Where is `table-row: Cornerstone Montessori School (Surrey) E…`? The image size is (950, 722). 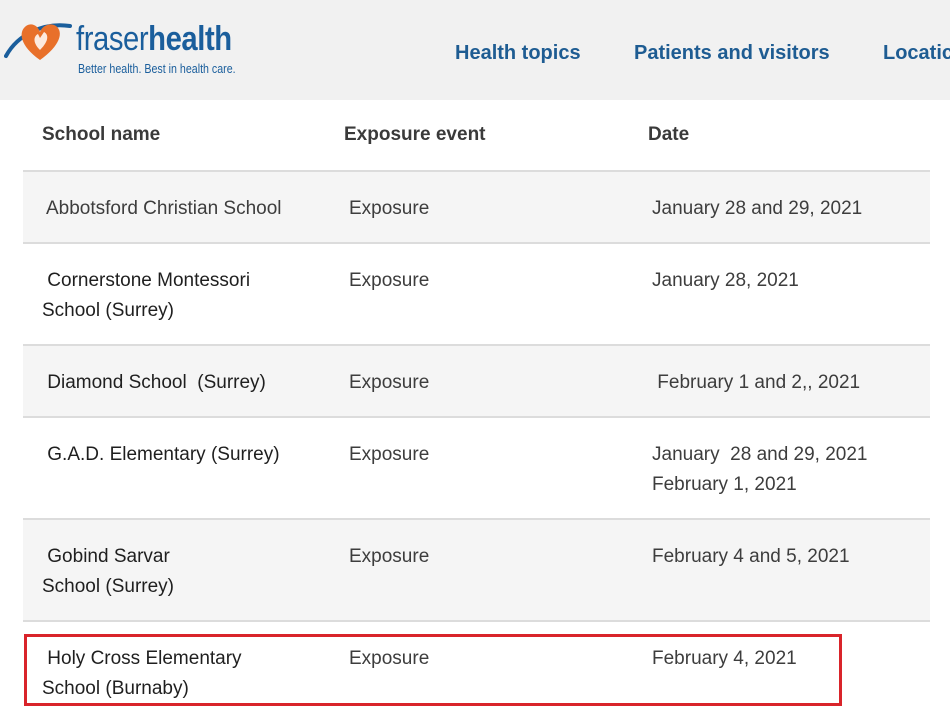 table-row: Cornerstone Montessori School (Surrey) E… is located at coordinates (476, 295).